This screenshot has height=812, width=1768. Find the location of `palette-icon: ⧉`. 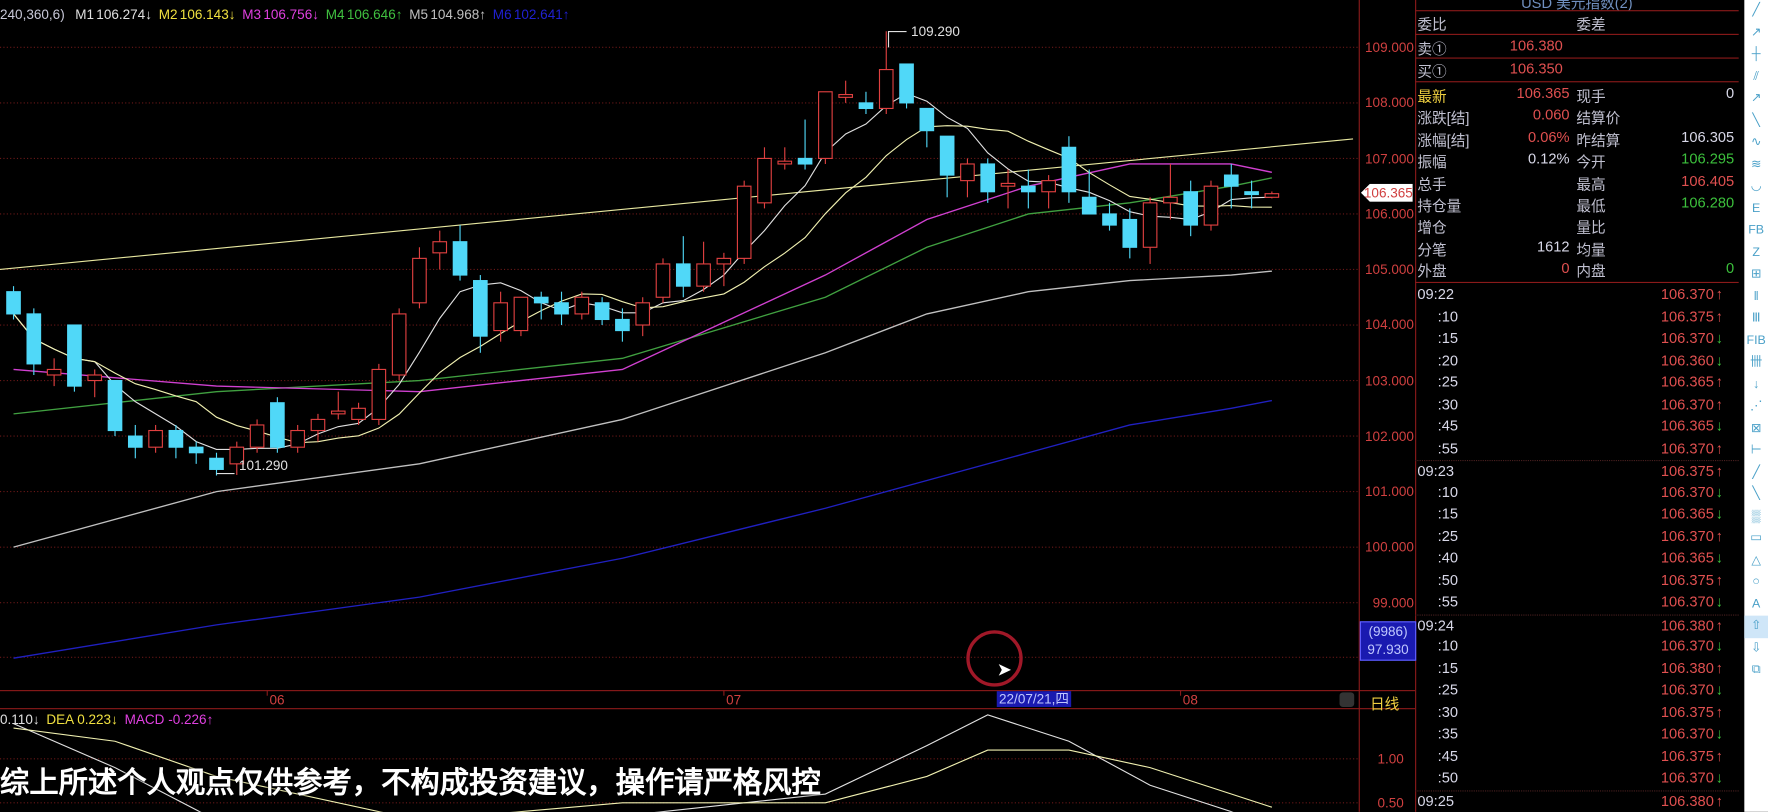

palette-icon: ⧉ is located at coordinates (1756, 671).